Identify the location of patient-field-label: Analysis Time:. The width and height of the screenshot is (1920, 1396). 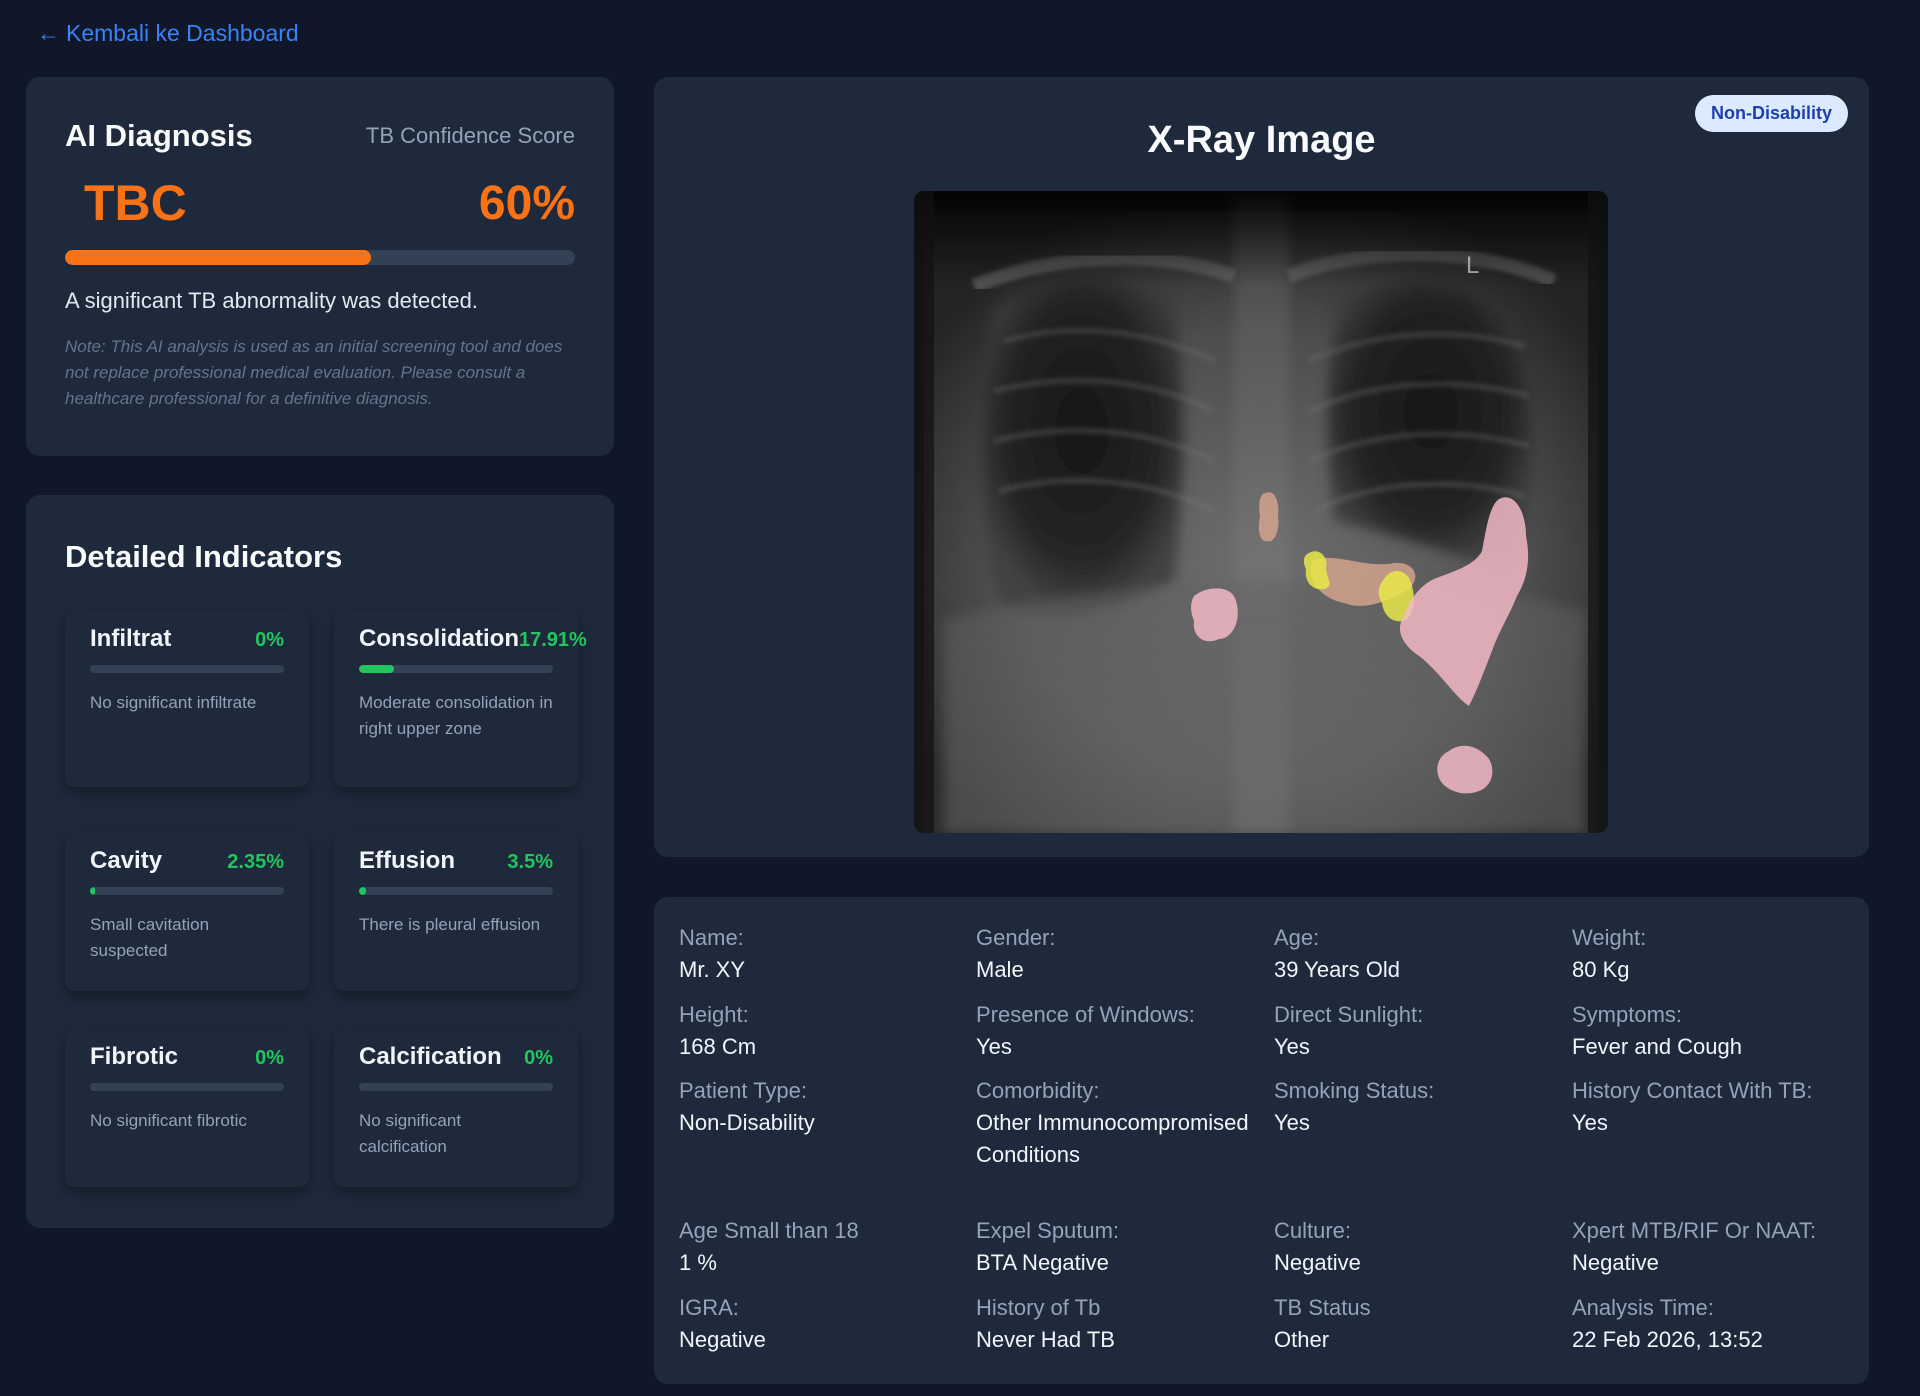
(1643, 1307).